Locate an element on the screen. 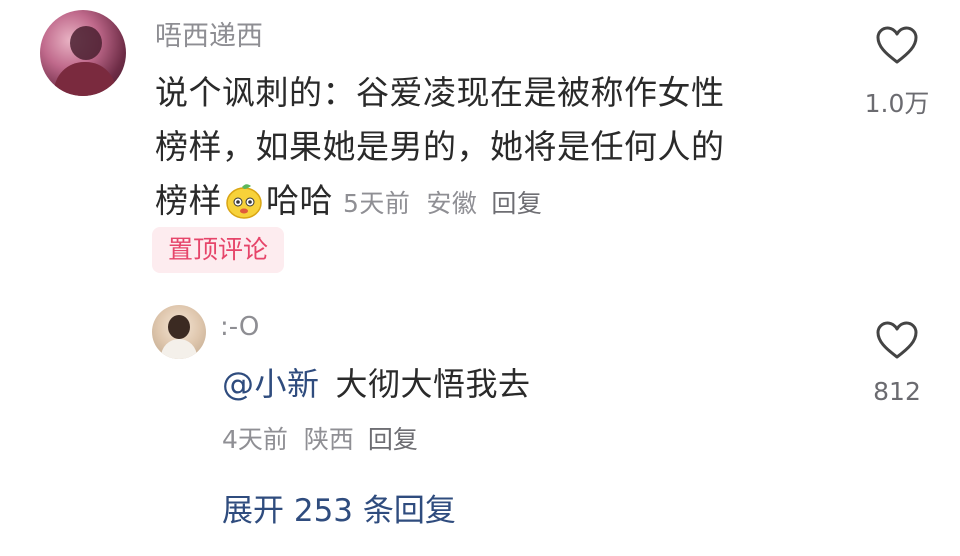 The image size is (960, 556). reply-like-count: 812 is located at coordinates (897, 391).